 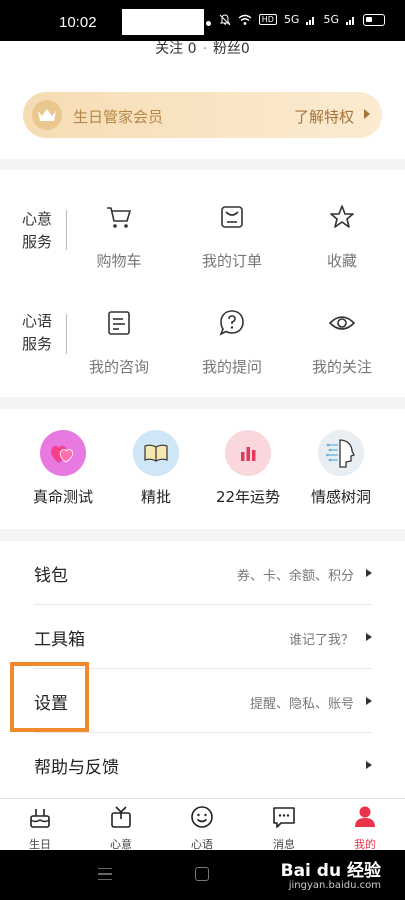 I want to click on settings-highlight-box, so click(x=49, y=697).